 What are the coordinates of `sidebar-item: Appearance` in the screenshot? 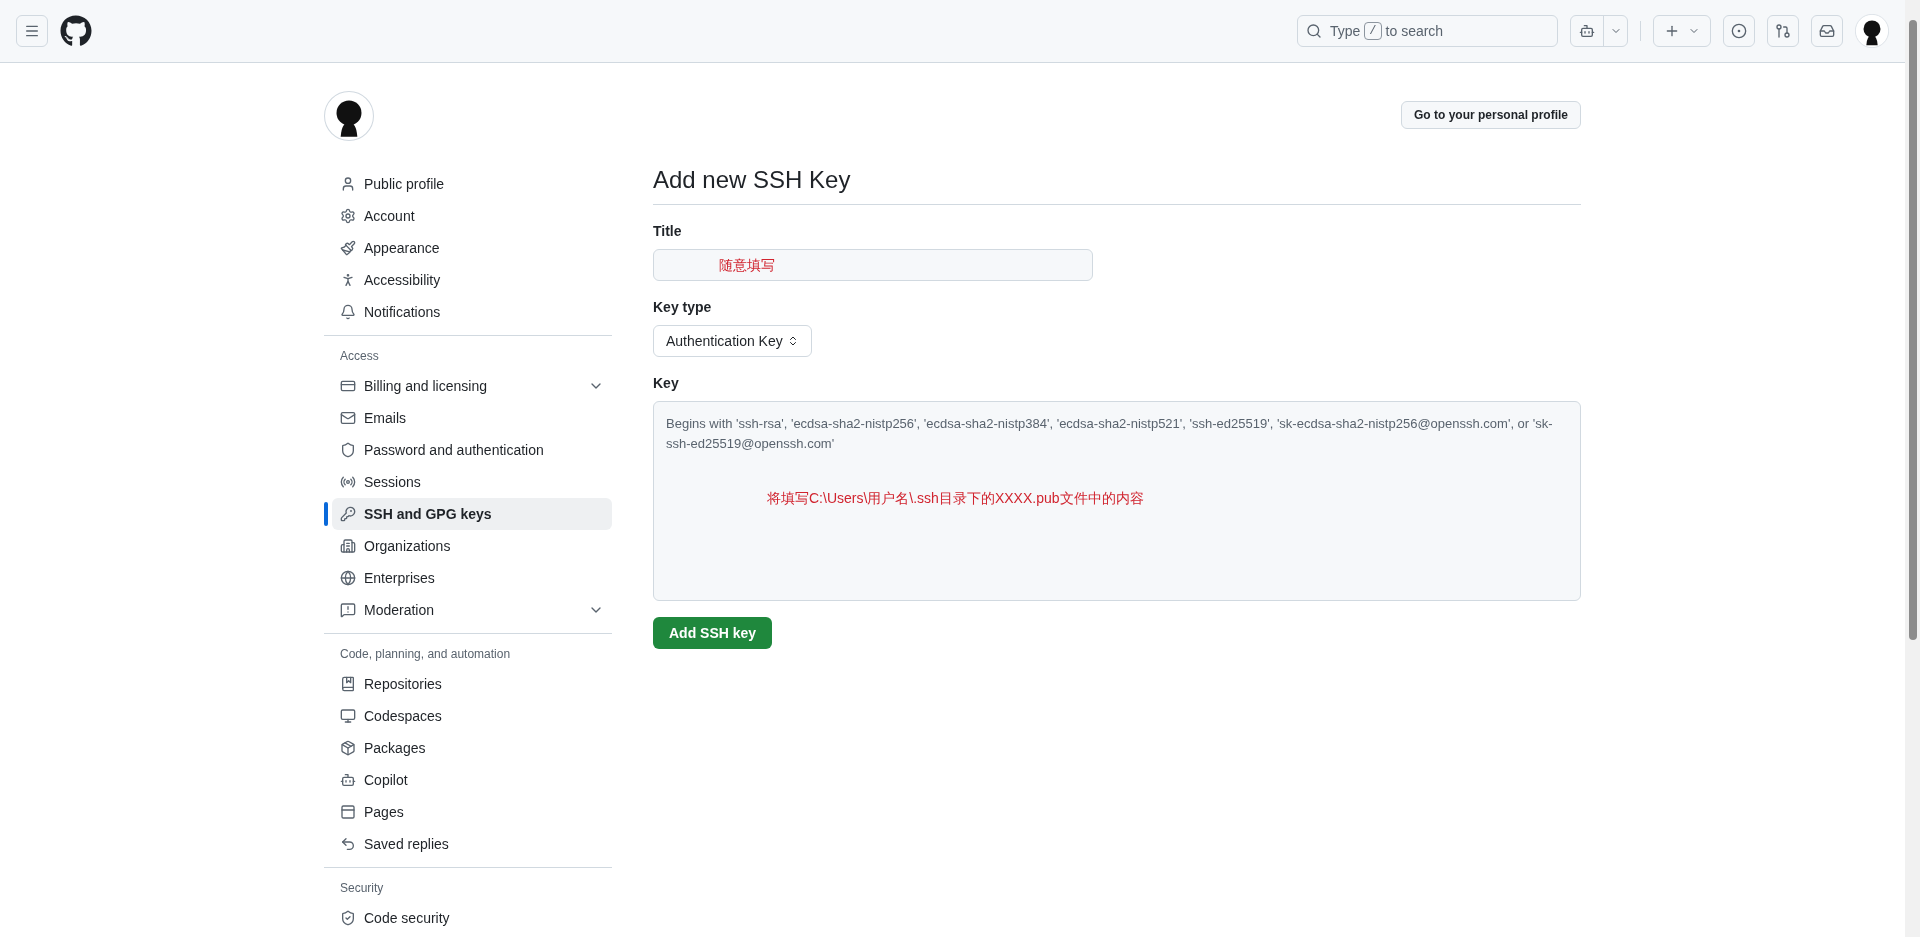 It's located at (472, 248).